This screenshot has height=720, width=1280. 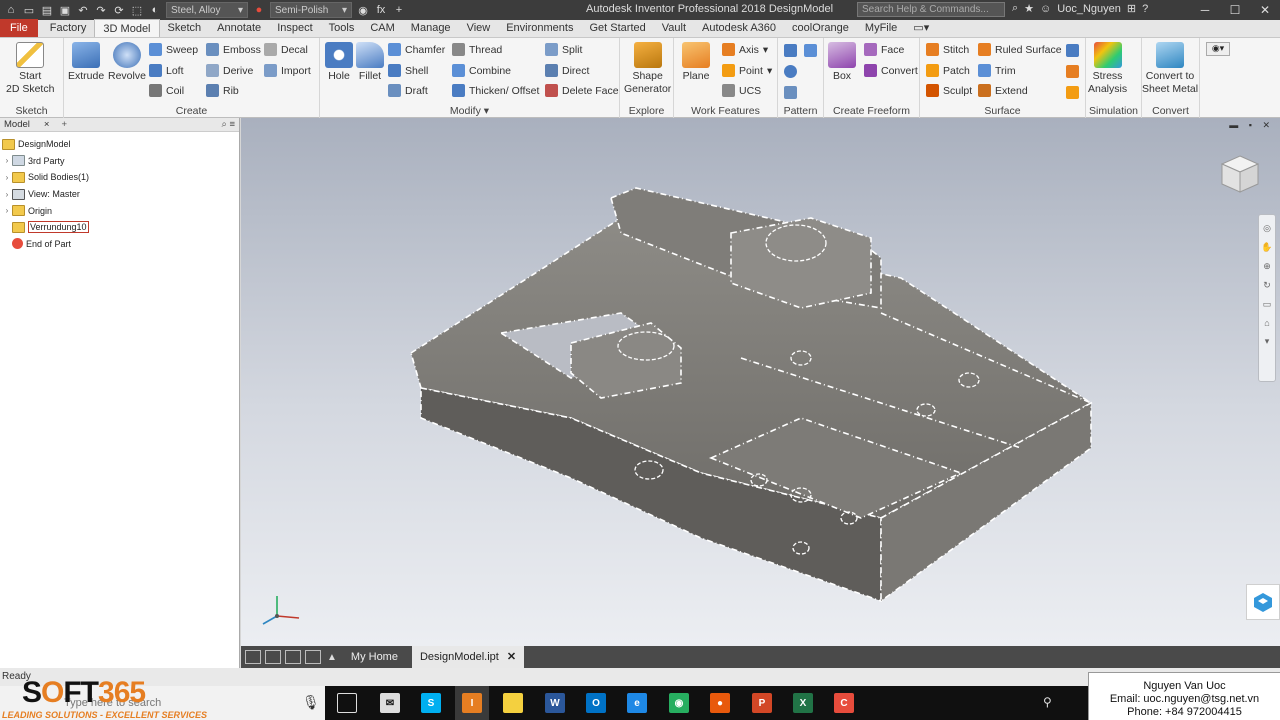 I want to click on tab-options-icon: ▭▾, so click(x=921, y=28).